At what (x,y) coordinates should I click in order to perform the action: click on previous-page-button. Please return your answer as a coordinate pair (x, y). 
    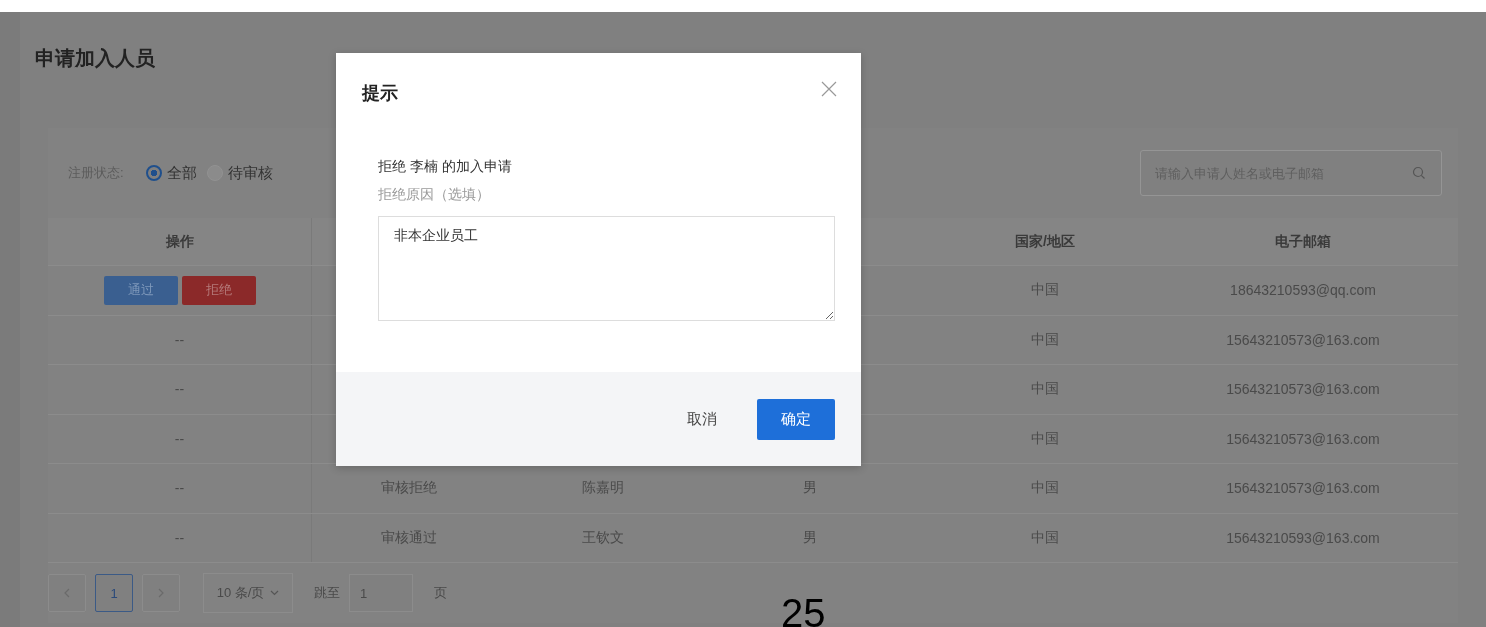
    Looking at the image, I should click on (67, 593).